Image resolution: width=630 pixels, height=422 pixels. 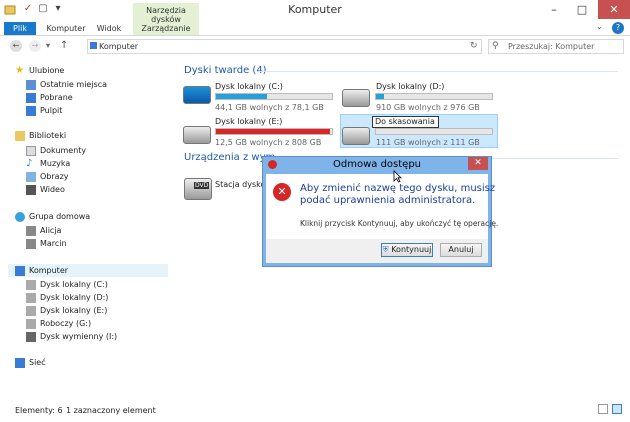 I want to click on drive-g-usage-bar, so click(x=434, y=131).